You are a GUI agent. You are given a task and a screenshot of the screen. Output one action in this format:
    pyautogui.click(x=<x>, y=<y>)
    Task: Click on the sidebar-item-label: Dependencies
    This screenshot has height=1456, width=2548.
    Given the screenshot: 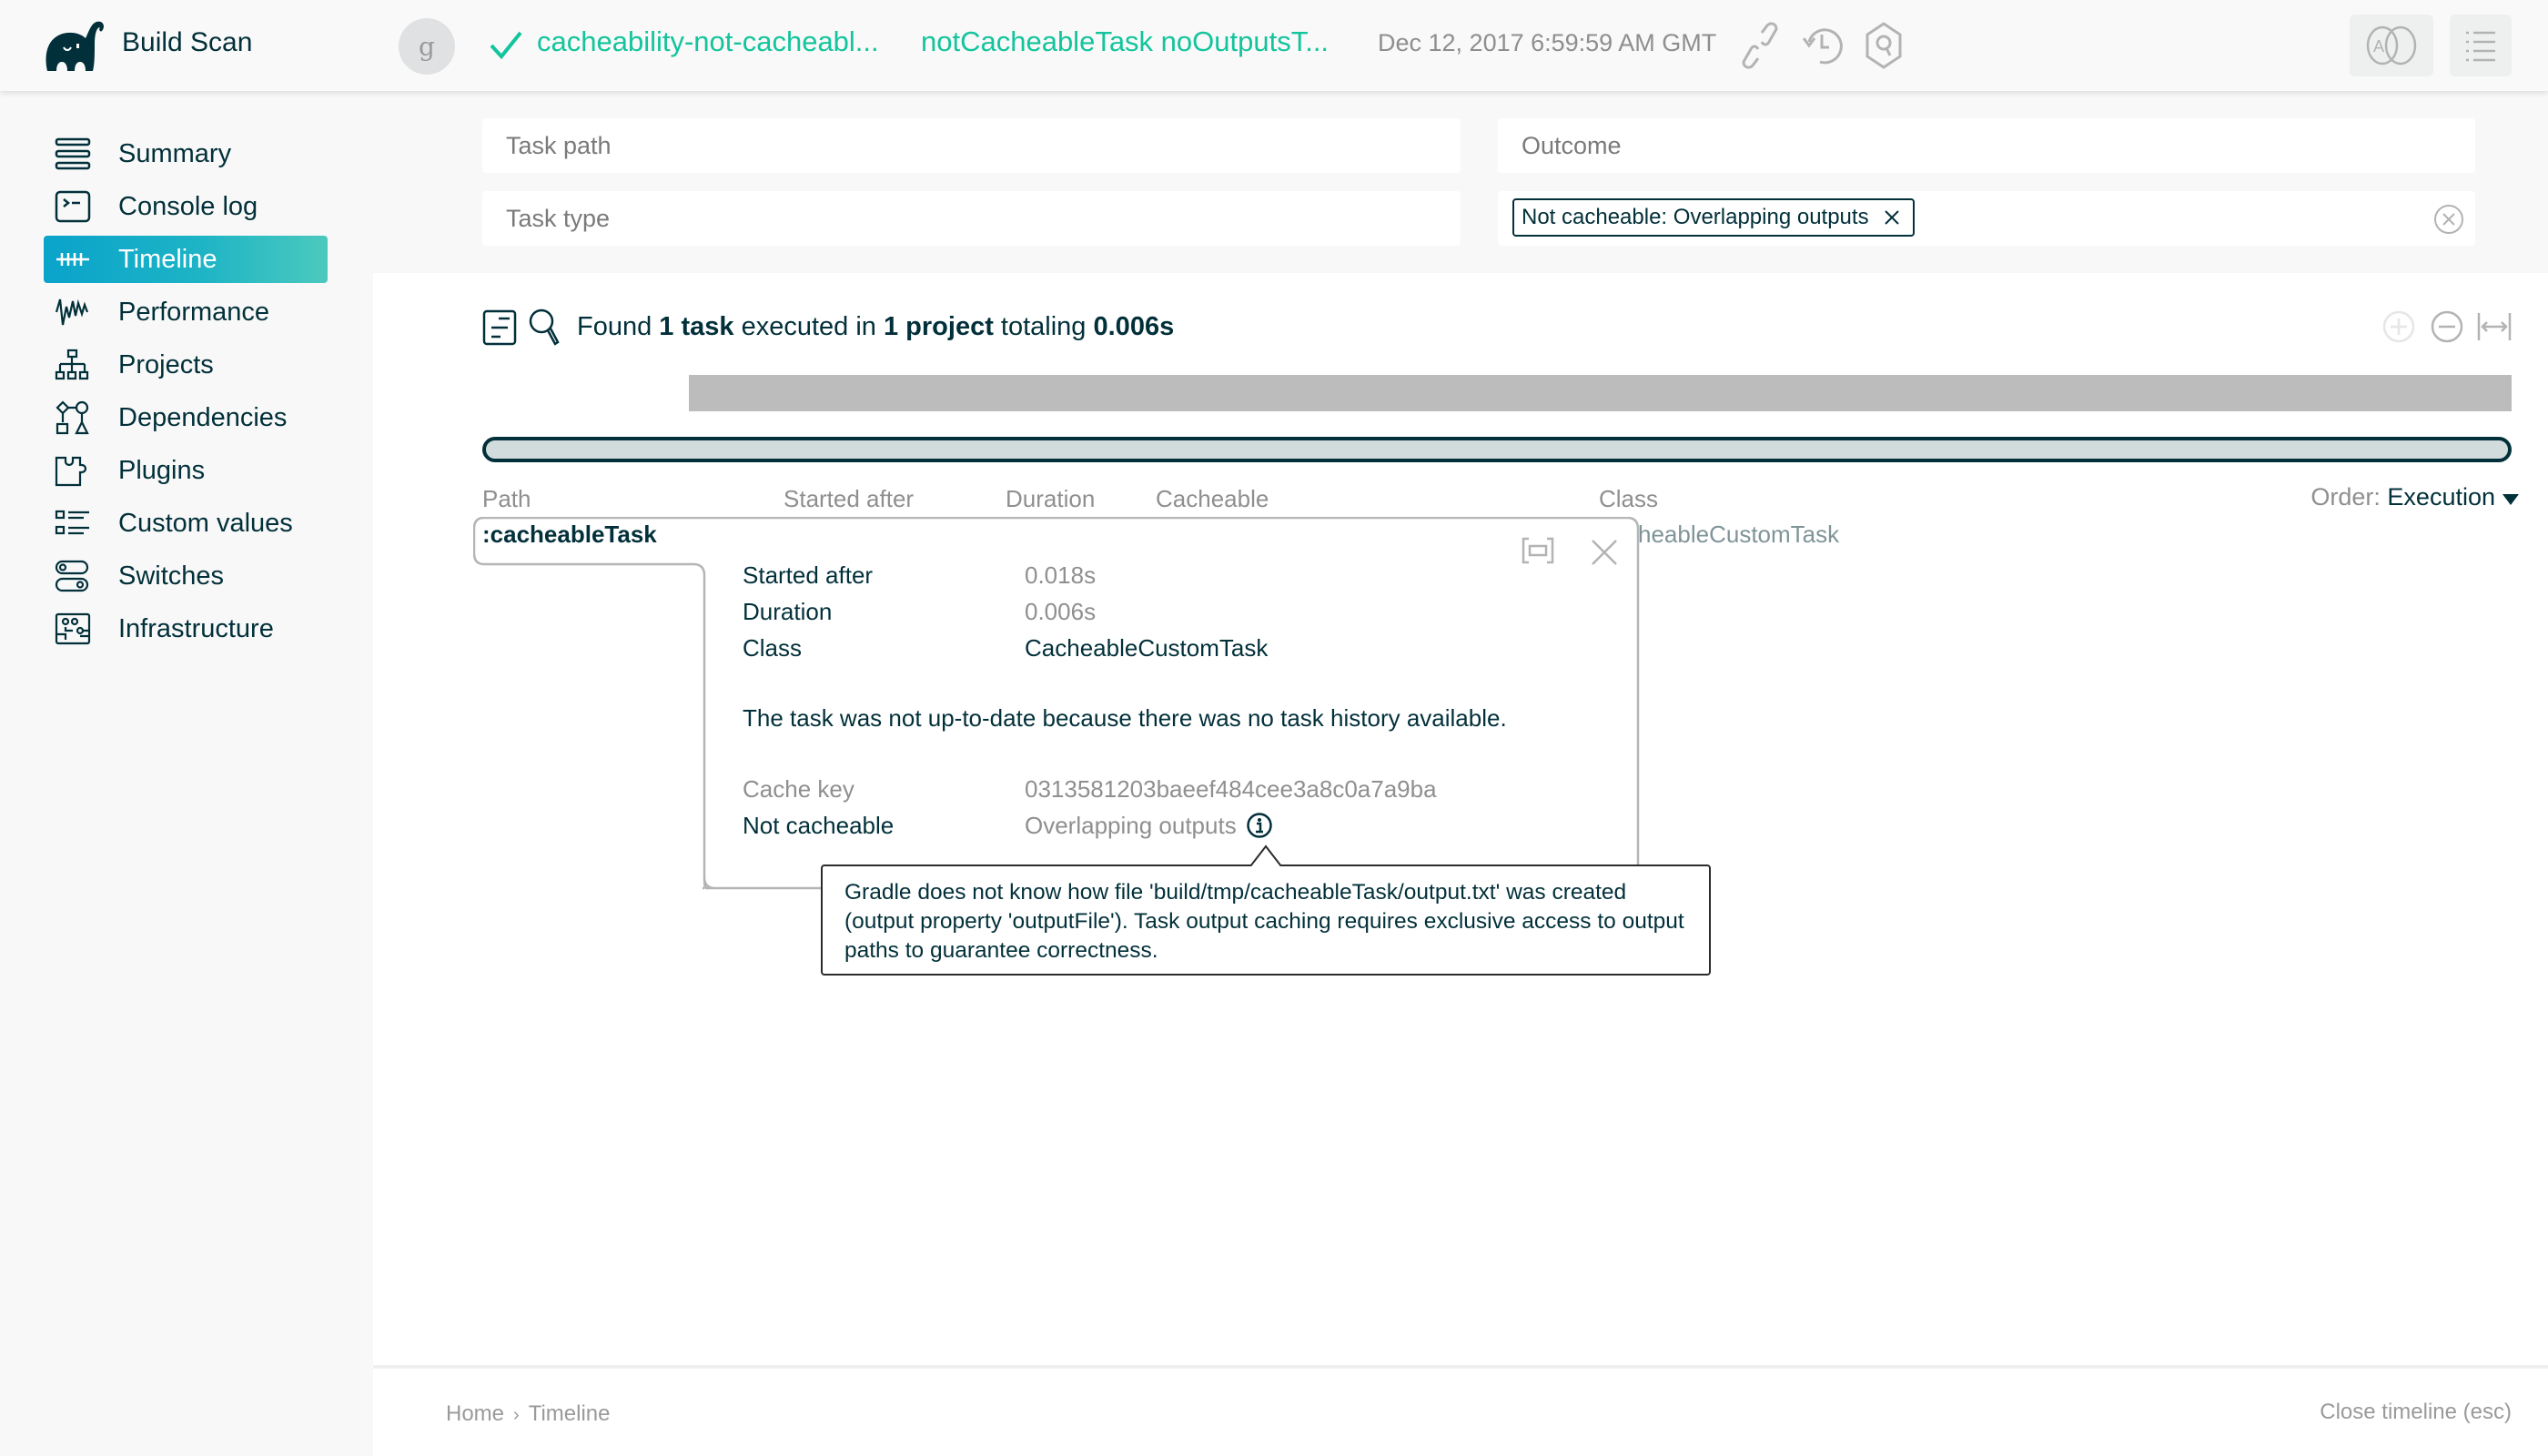 What is the action you would take?
    pyautogui.click(x=203, y=417)
    